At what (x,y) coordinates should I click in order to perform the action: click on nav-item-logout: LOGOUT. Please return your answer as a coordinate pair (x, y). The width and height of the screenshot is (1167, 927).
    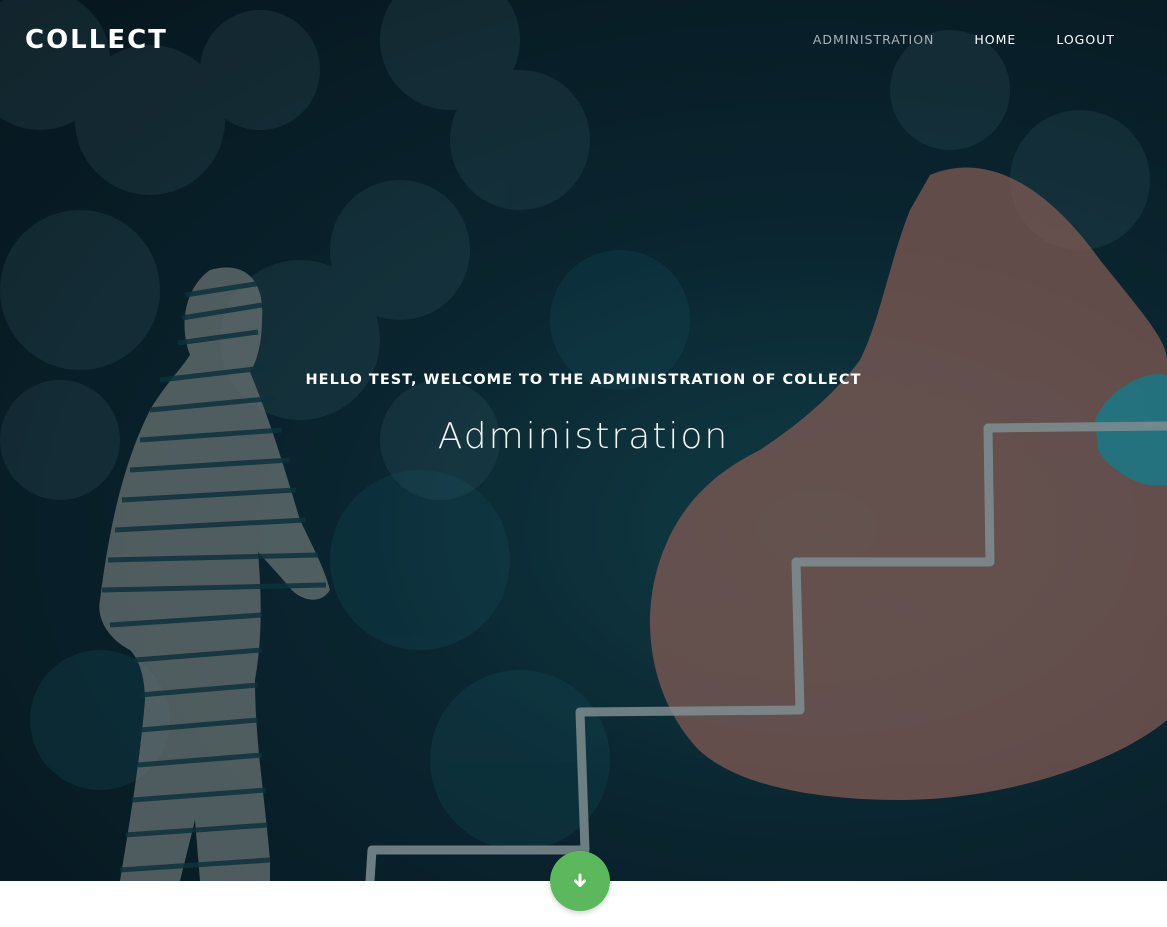
    Looking at the image, I should click on (1085, 40).